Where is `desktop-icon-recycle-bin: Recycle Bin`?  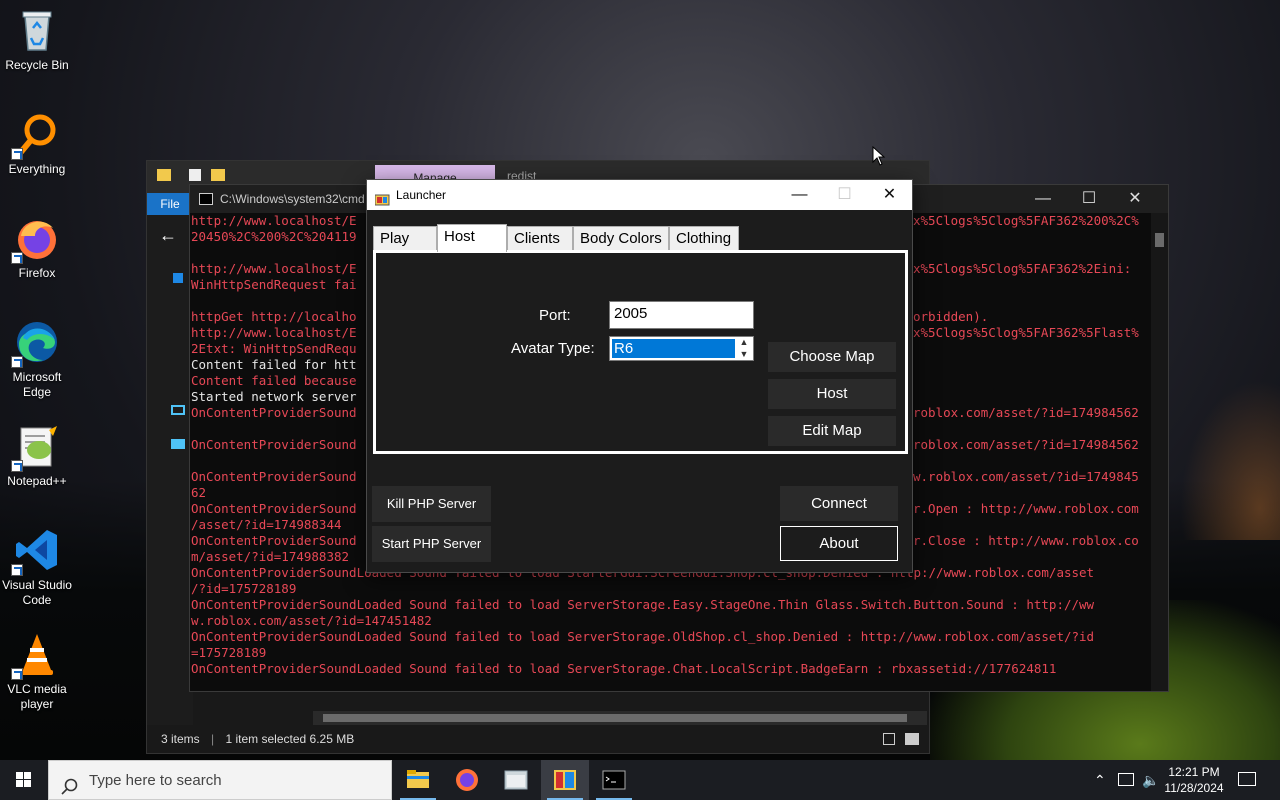
desktop-icon-recycle-bin: Recycle Bin is located at coordinates (37, 39).